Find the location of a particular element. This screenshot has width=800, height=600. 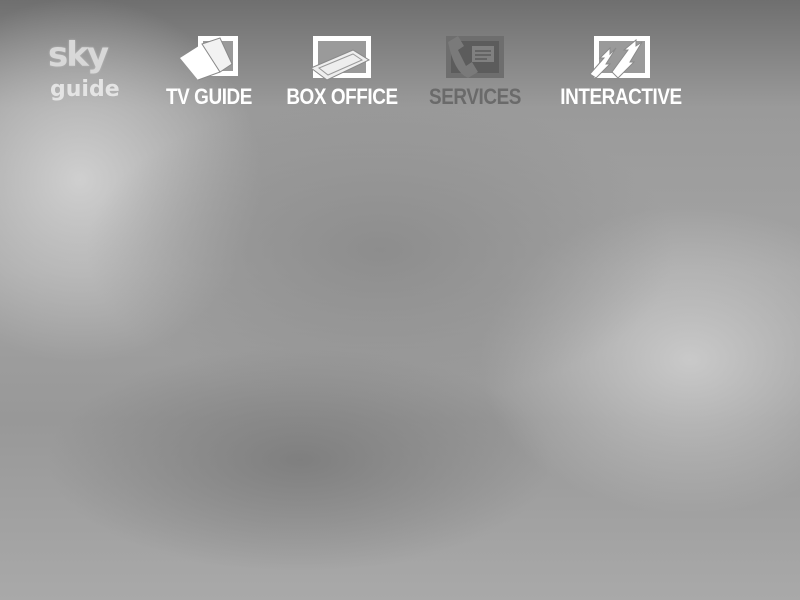

menu-item-tv-guide: TV GUIDE is located at coordinates (209, 72).